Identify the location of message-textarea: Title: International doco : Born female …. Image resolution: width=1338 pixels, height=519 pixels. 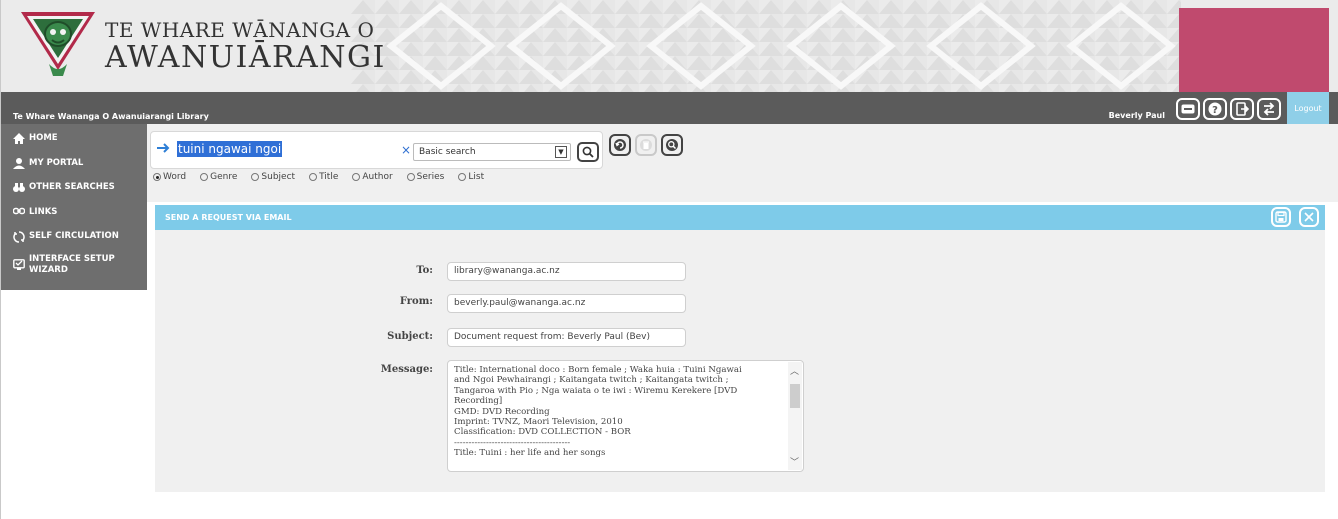
(625, 416).